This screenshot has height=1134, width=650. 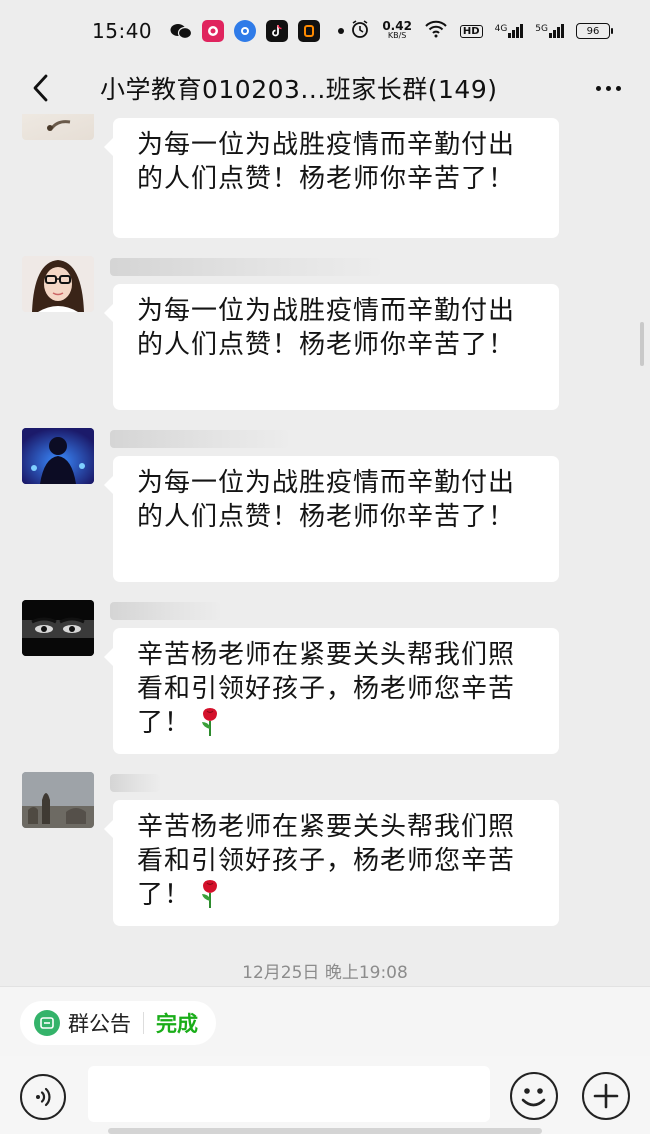 I want to click on emoji-button, so click(x=534, y=1096).